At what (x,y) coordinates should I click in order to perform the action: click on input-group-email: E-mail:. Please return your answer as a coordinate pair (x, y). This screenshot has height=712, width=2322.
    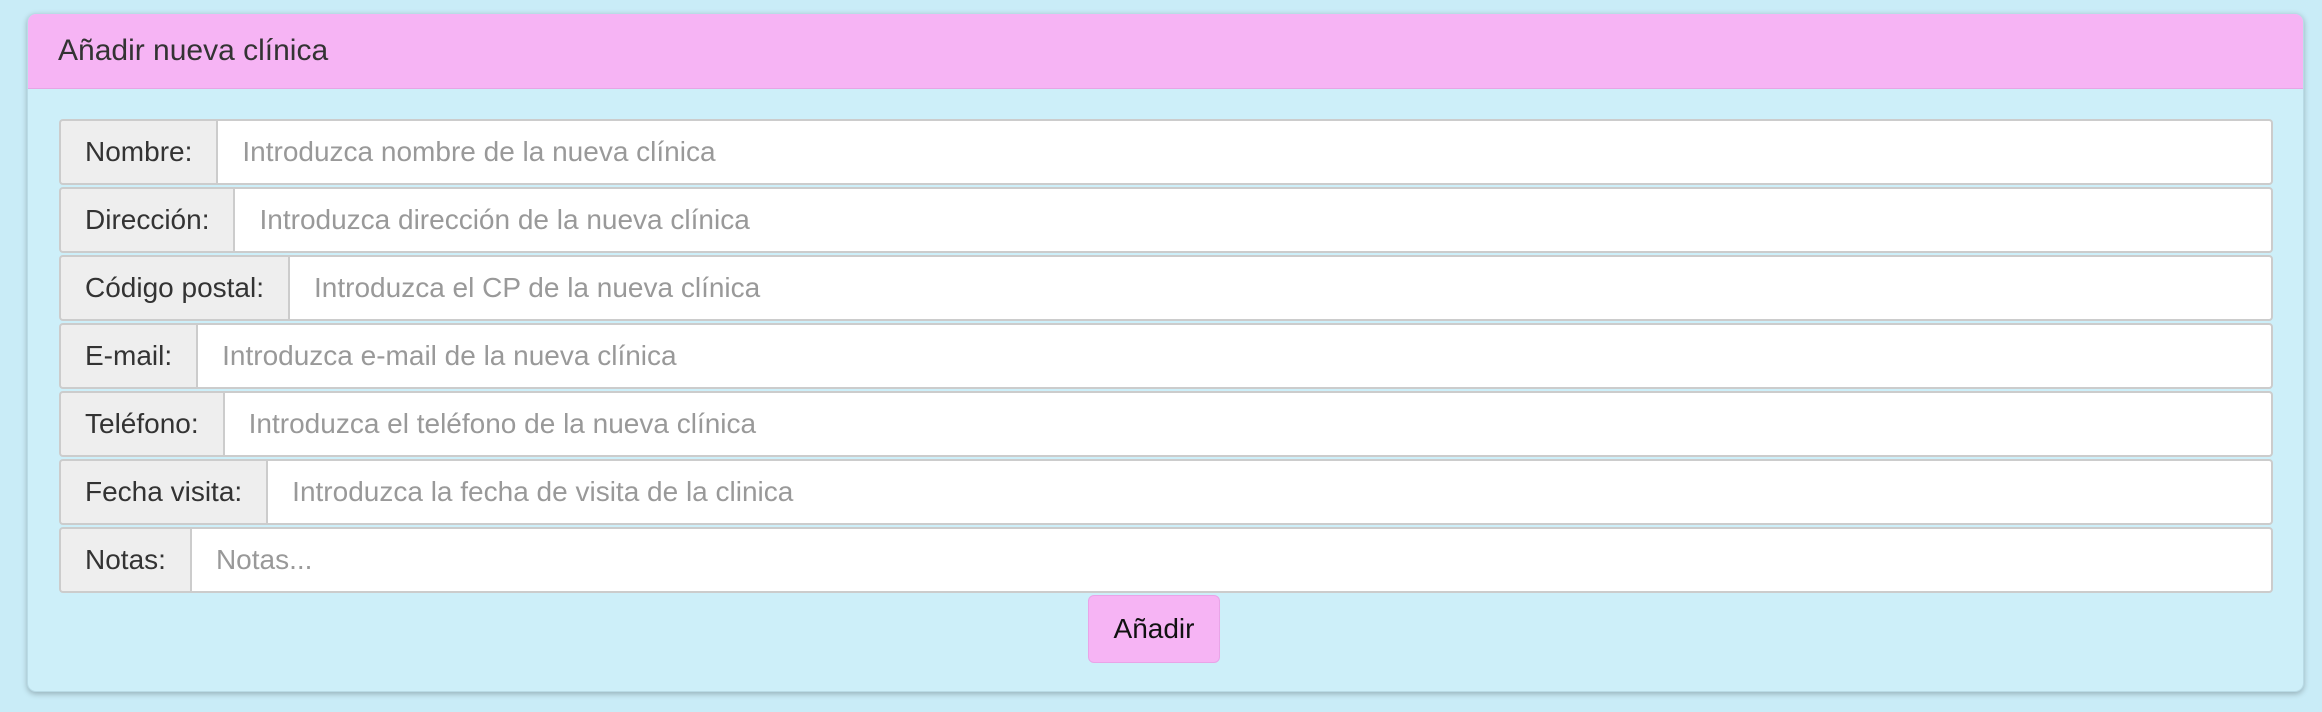
    Looking at the image, I should click on (1166, 356).